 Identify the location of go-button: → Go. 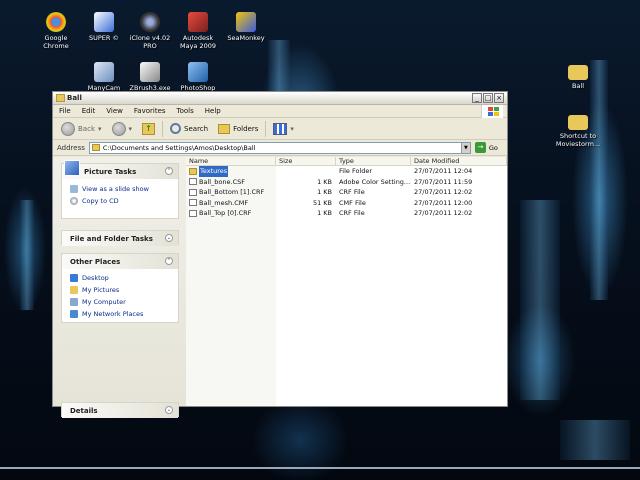
(486, 147).